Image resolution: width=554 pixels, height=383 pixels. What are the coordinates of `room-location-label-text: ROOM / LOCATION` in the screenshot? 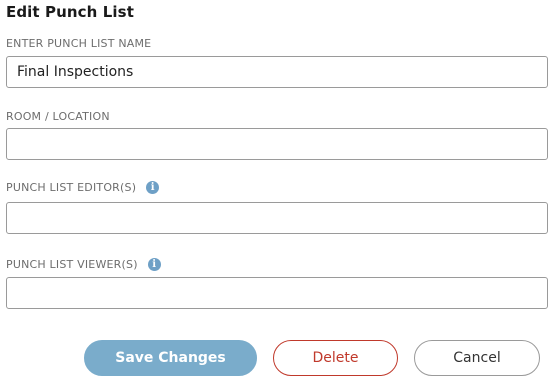 It's located at (58, 116).